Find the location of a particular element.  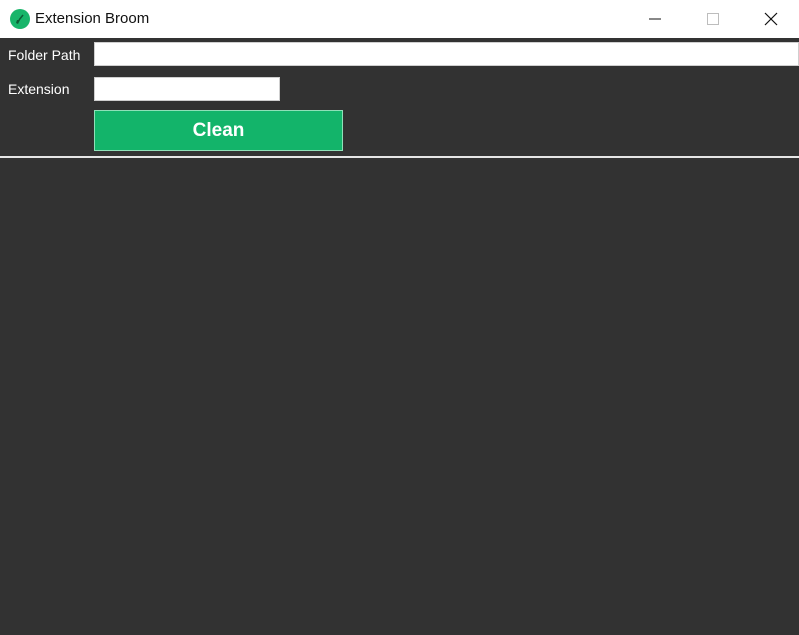

close-icon is located at coordinates (771, 19).